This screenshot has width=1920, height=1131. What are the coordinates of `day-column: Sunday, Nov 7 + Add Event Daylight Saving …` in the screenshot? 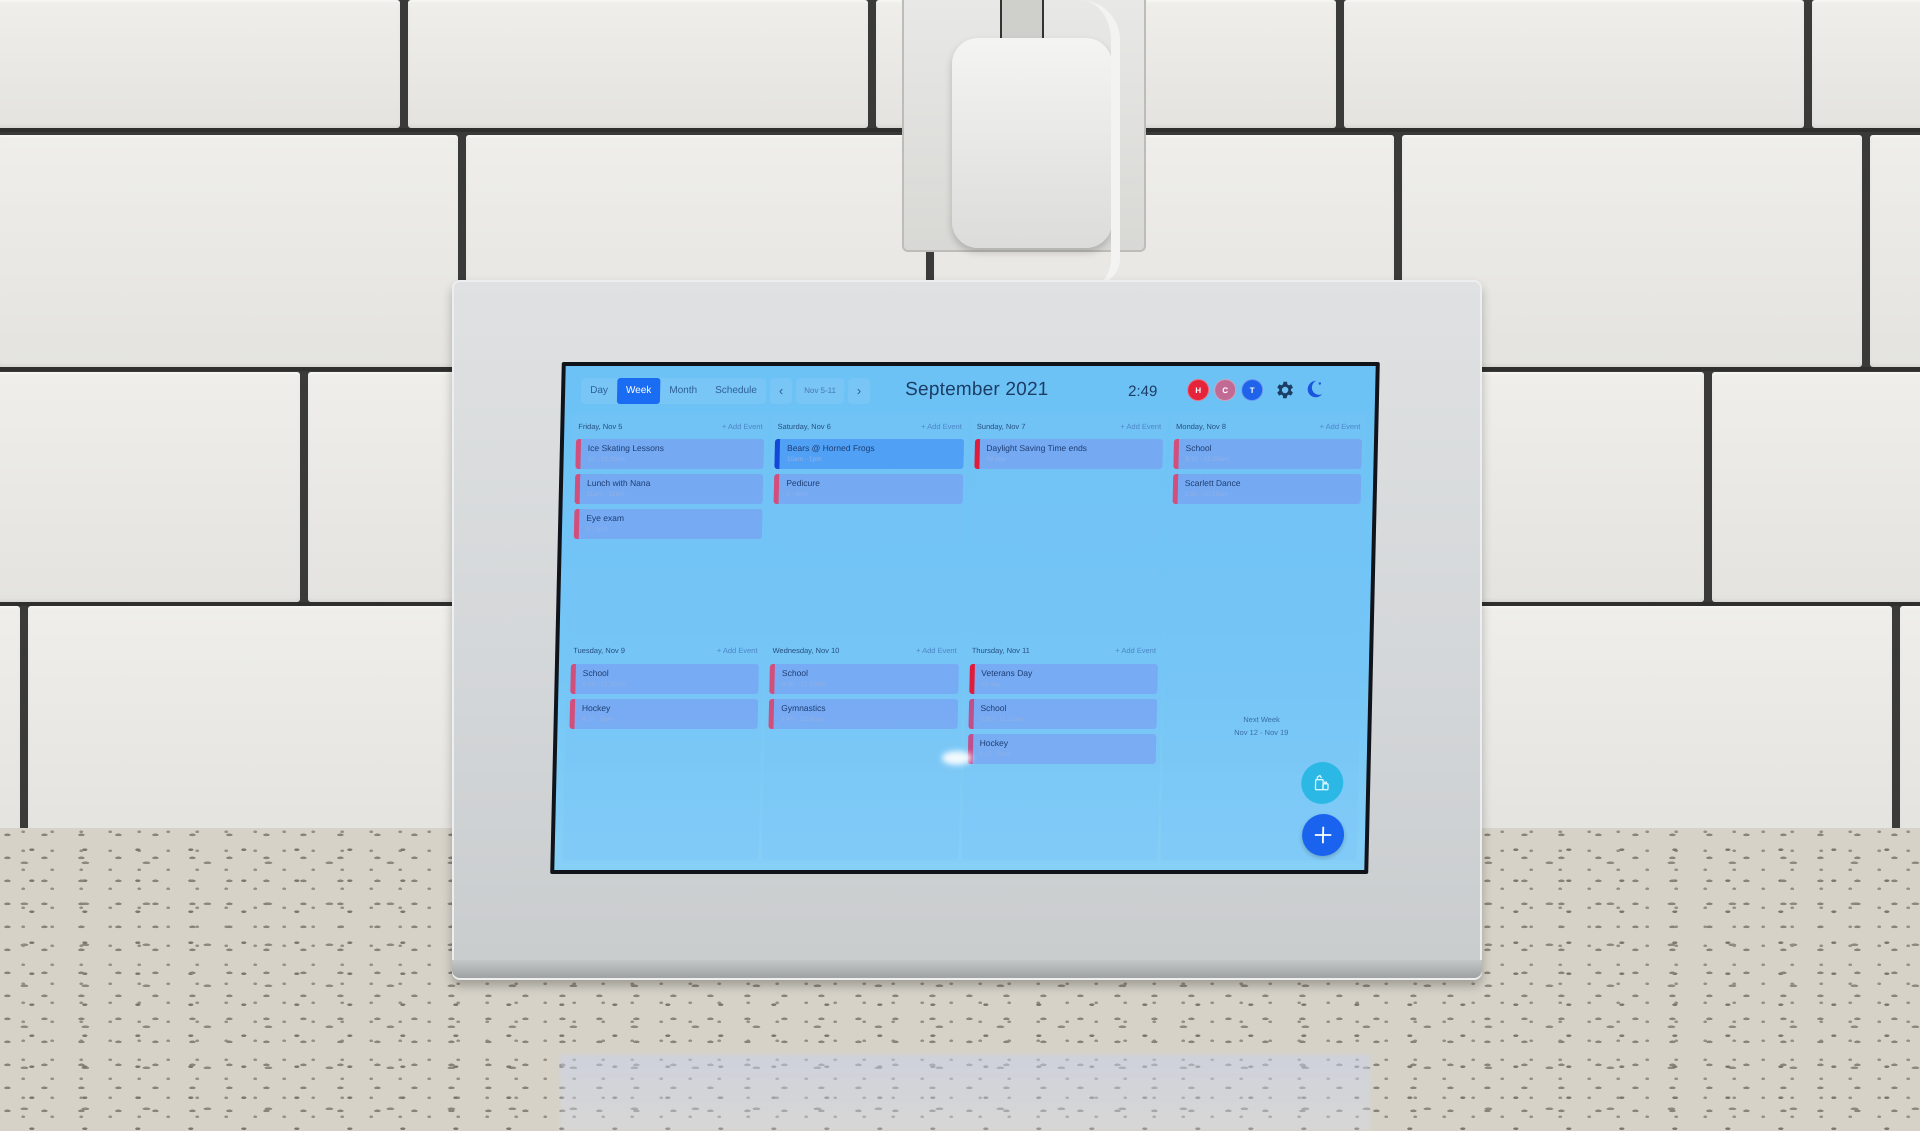 It's located at (1067, 525).